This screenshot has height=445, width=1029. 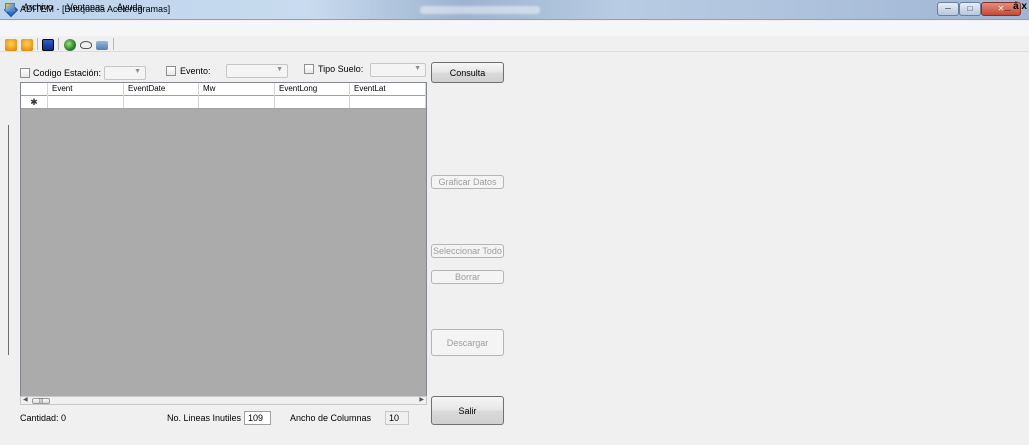 I want to click on lineas-inutiles-label: No. Lineas Inutiles, so click(x=204, y=418).